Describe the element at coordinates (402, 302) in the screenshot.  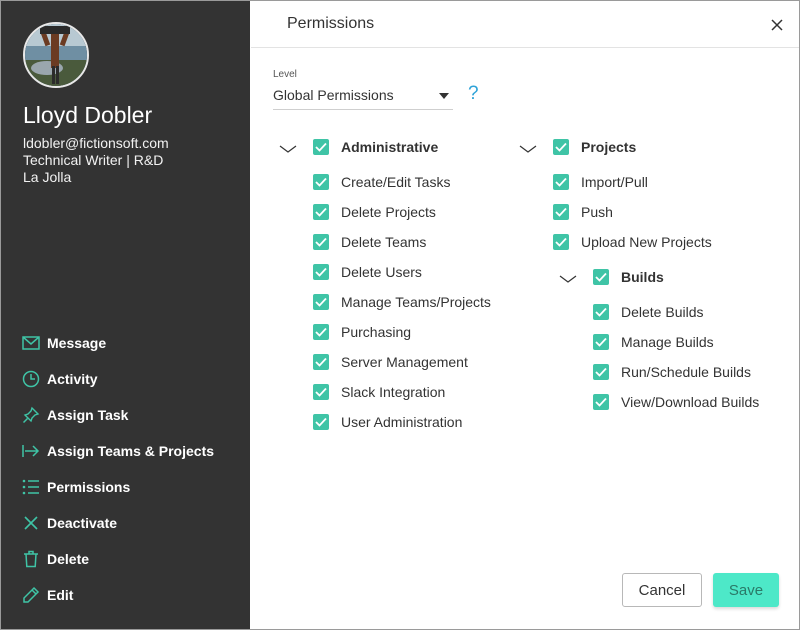
I see `permission-item: Manage Teams/Projects` at that location.